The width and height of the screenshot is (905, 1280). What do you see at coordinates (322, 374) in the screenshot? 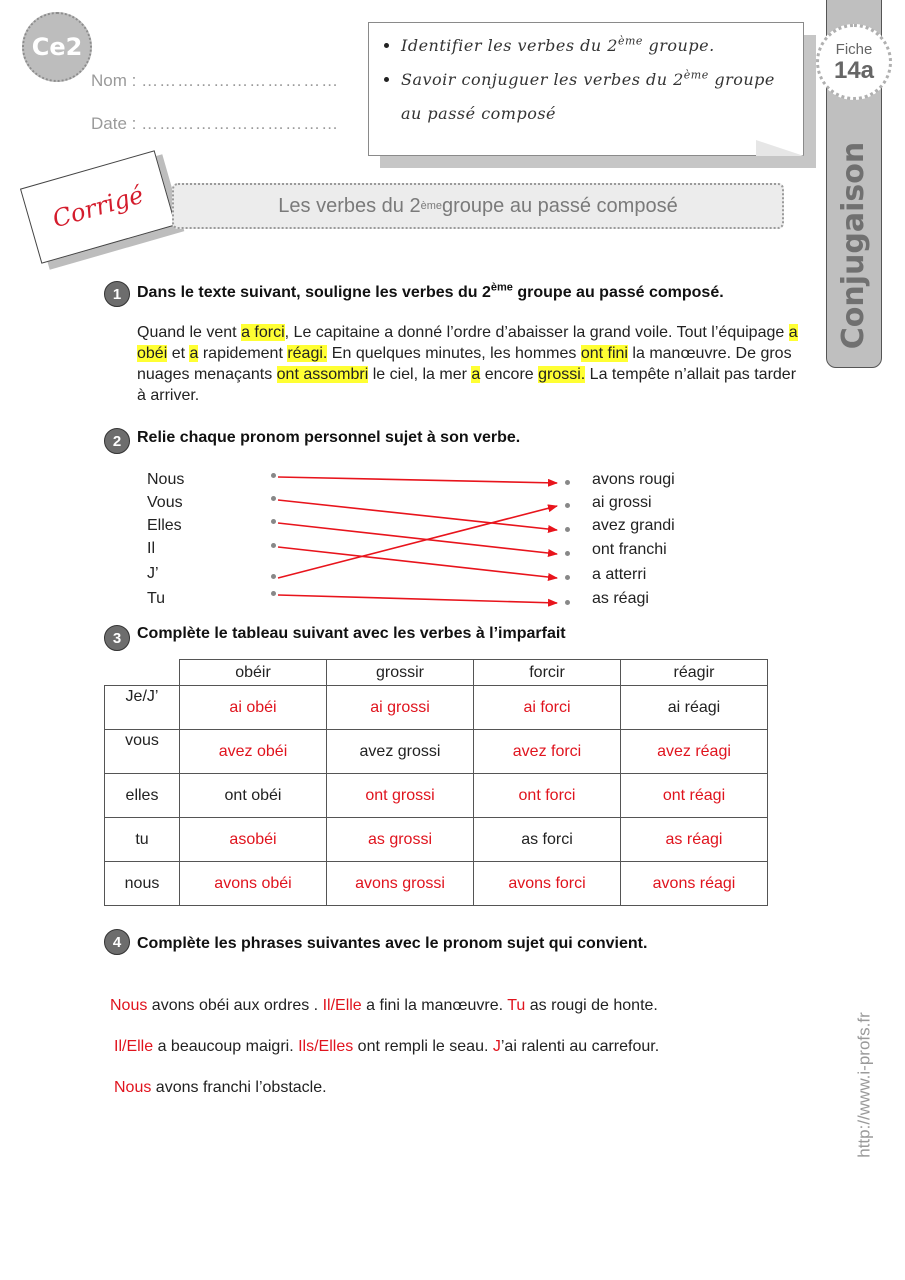
I see `highlighted-verb: ont assombri` at bounding box center [322, 374].